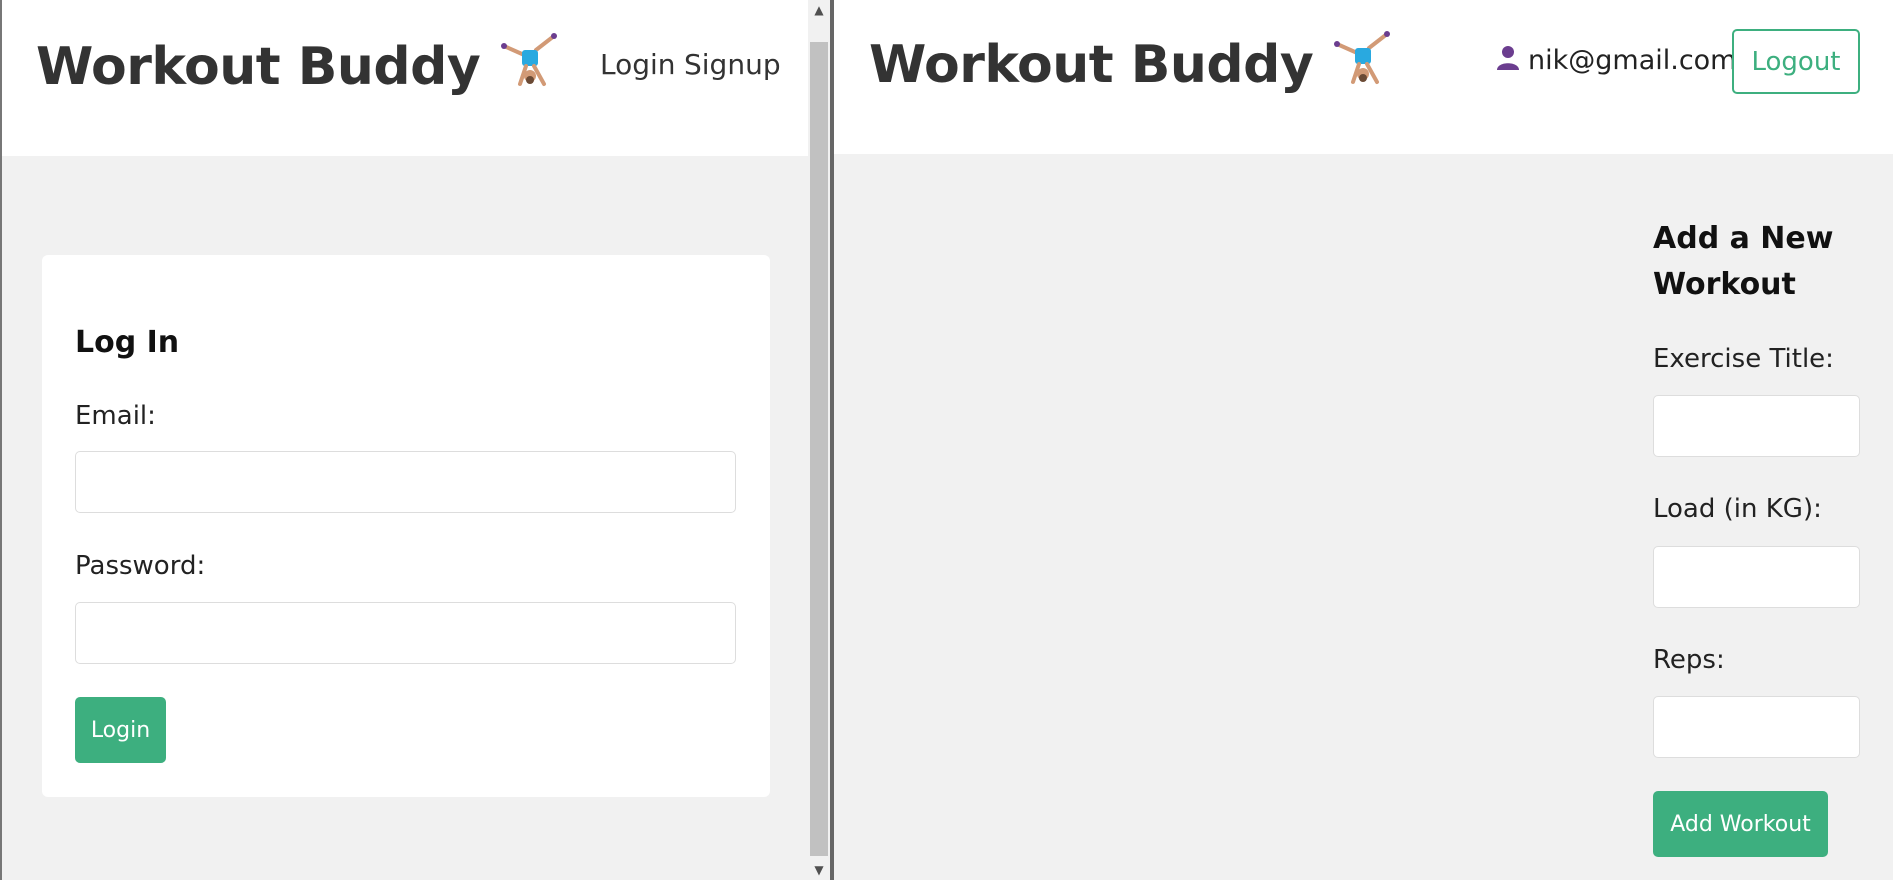 The width and height of the screenshot is (1893, 880). Describe the element at coordinates (405, 633) in the screenshot. I see `password-field` at that location.